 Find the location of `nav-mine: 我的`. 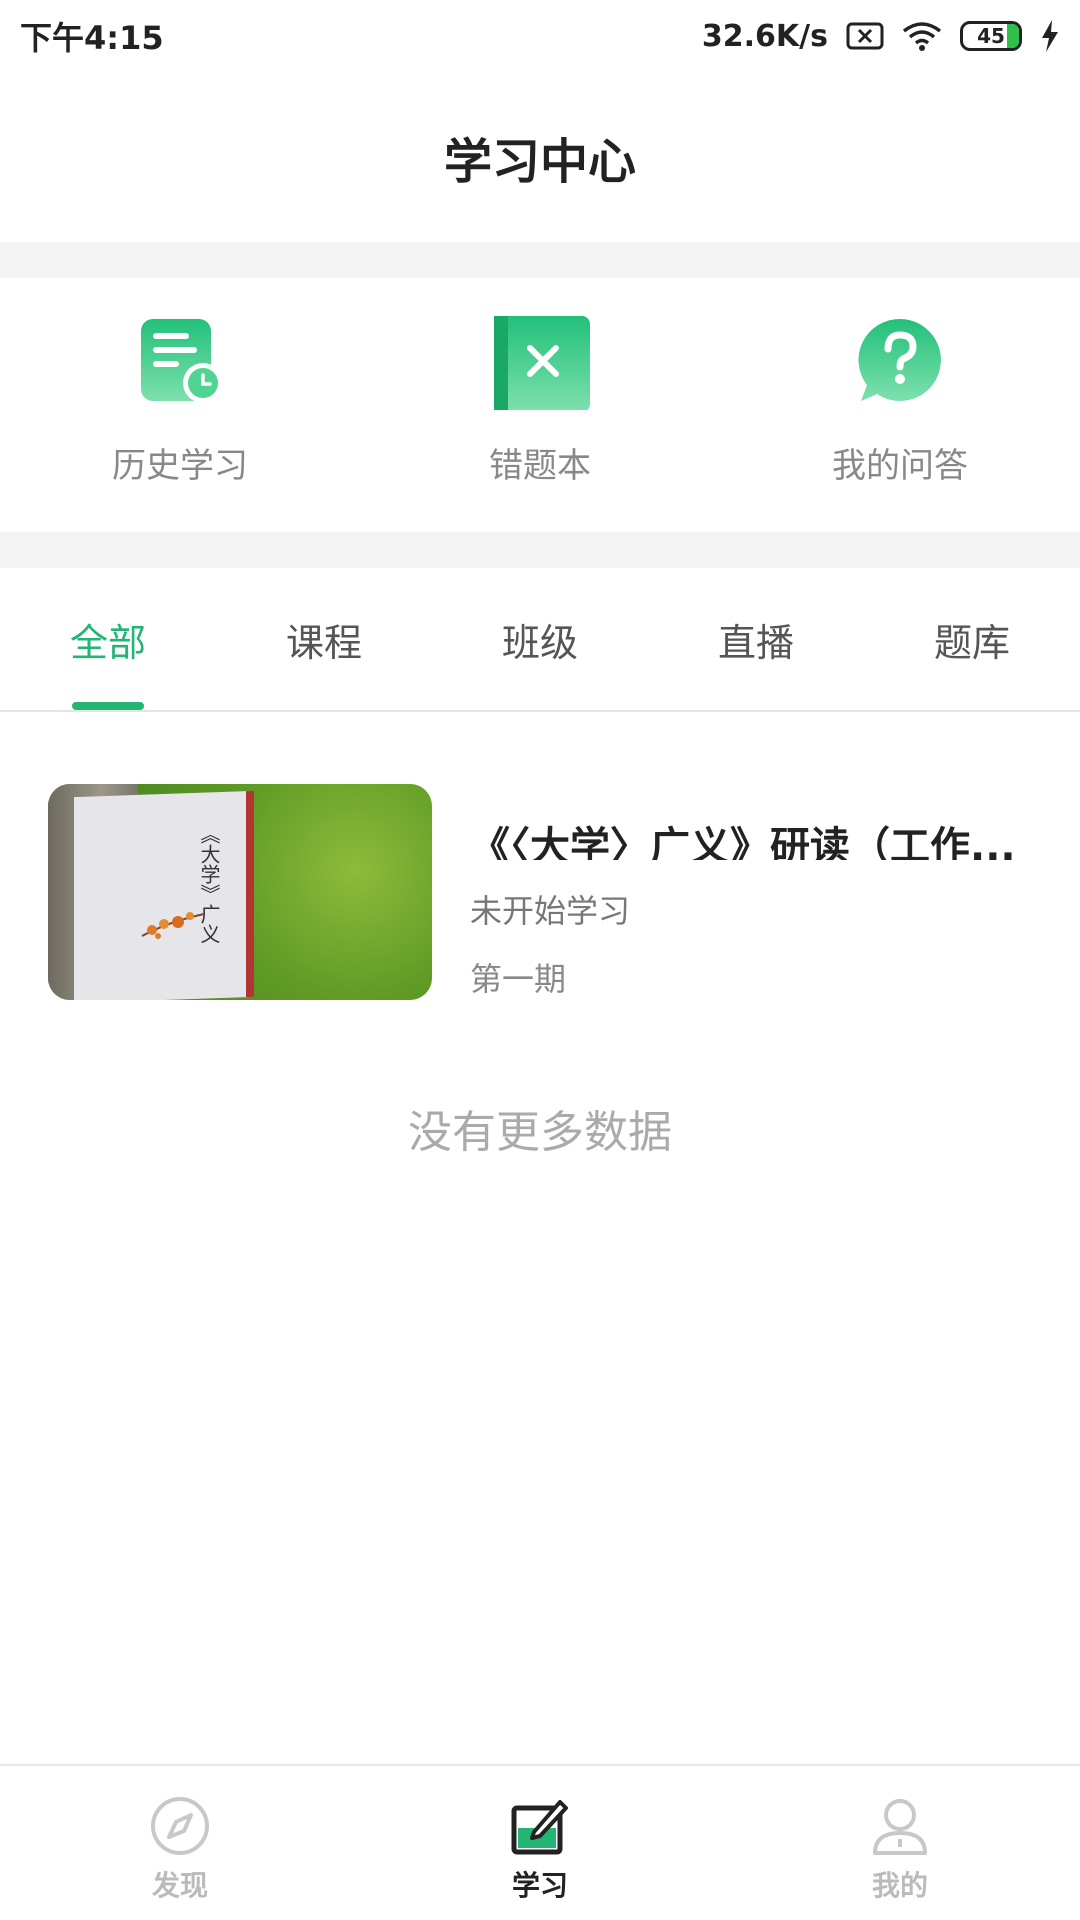

nav-mine: 我的 is located at coordinates (900, 1843).